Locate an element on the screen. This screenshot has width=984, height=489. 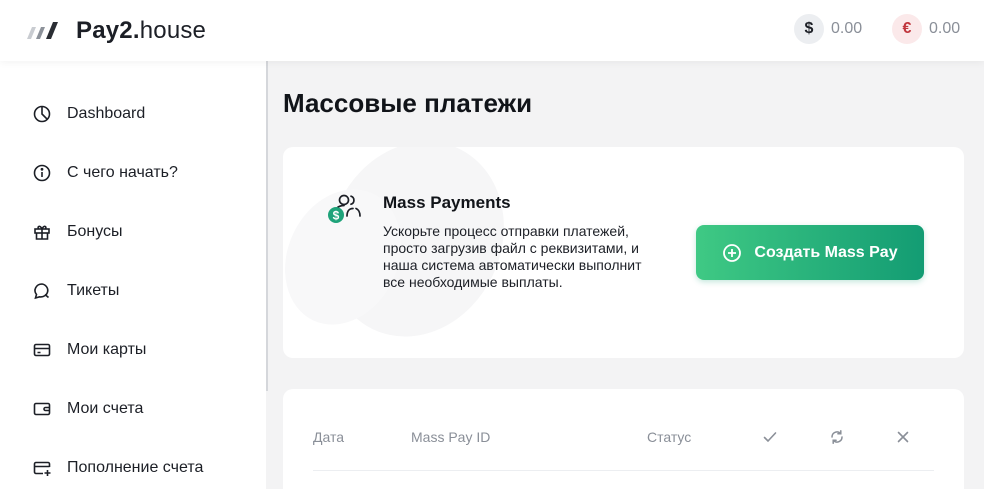
mass-pay-table: Дата Mass Pay ID Статус is located at coordinates (623, 439).